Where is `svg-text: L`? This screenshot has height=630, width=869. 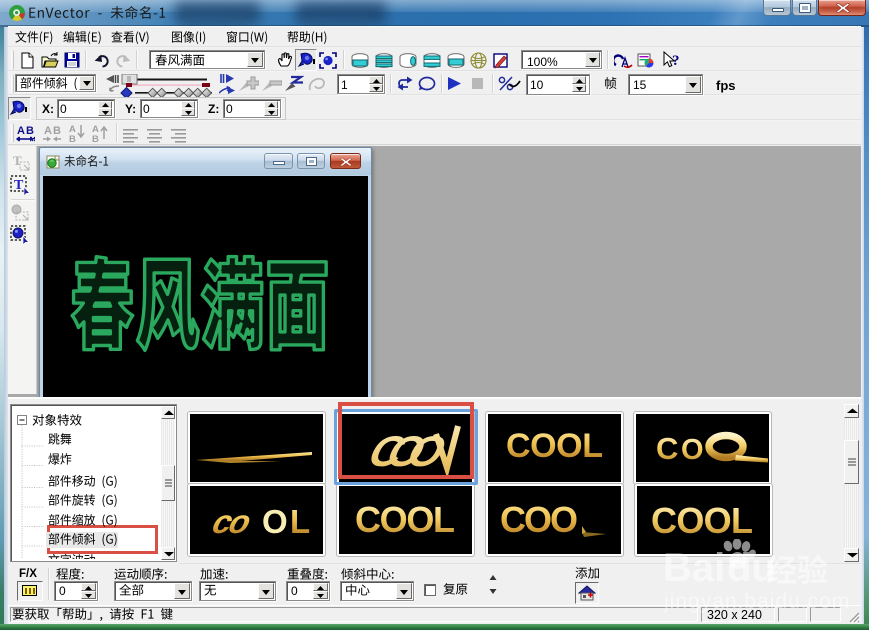
svg-text: L is located at coordinates (300, 521).